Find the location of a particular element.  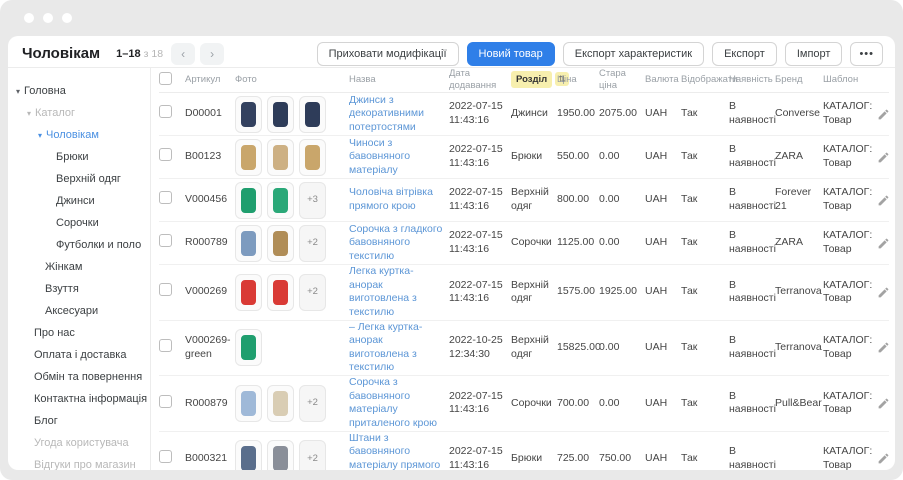

hide-modifications-button: Приховати модифікації is located at coordinates (387, 53).